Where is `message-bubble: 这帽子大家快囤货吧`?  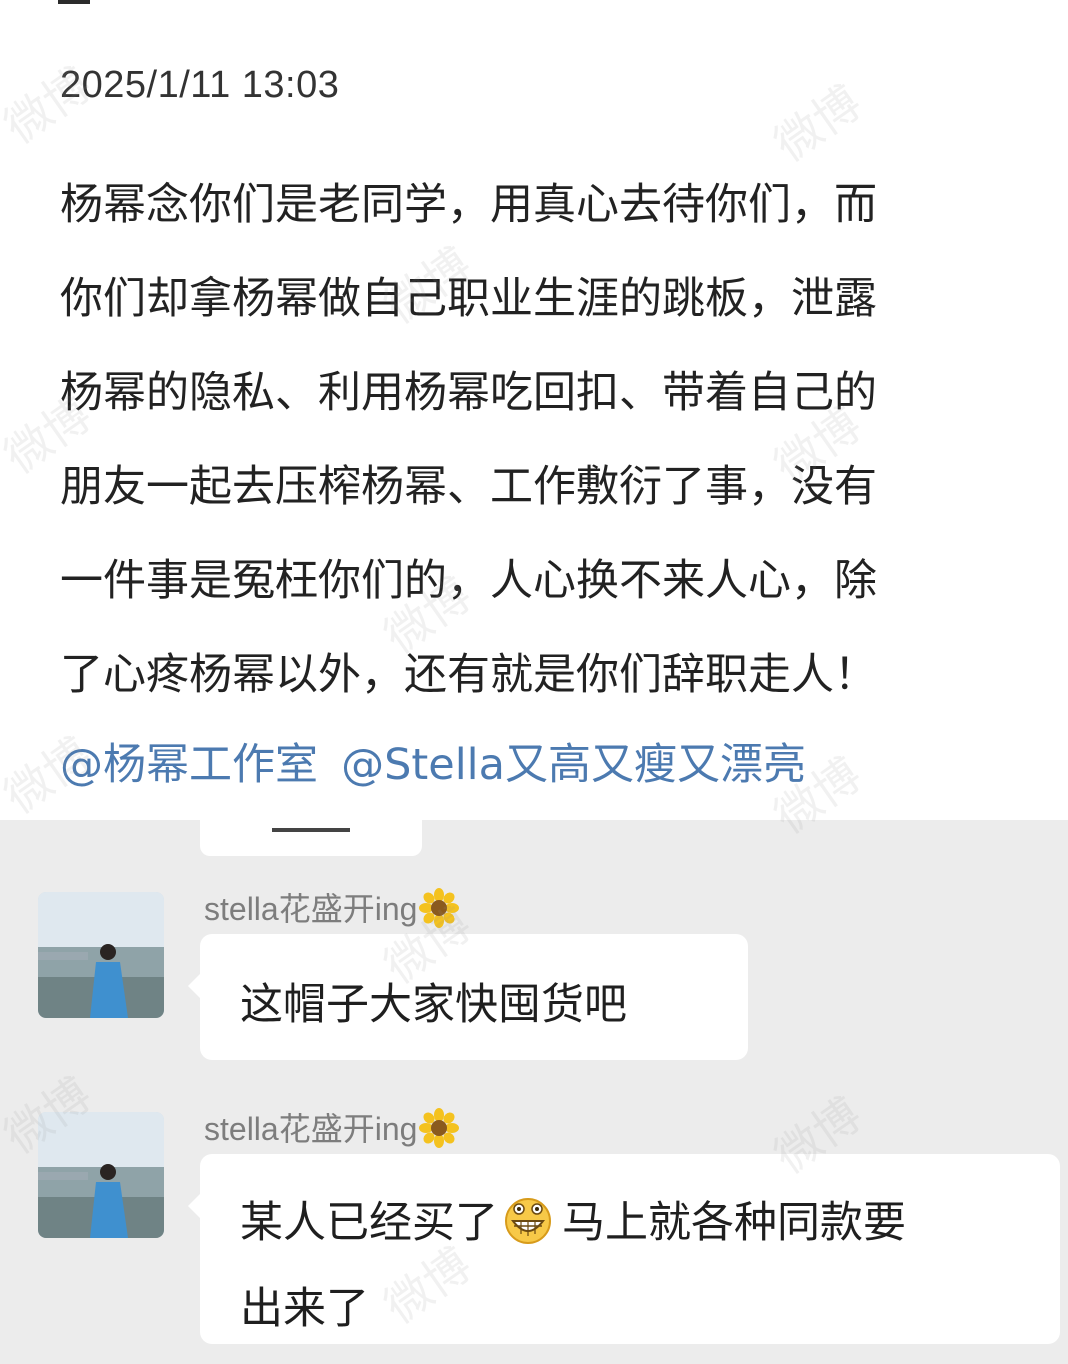
message-bubble: 这帽子大家快囤货吧 is located at coordinates (468, 997).